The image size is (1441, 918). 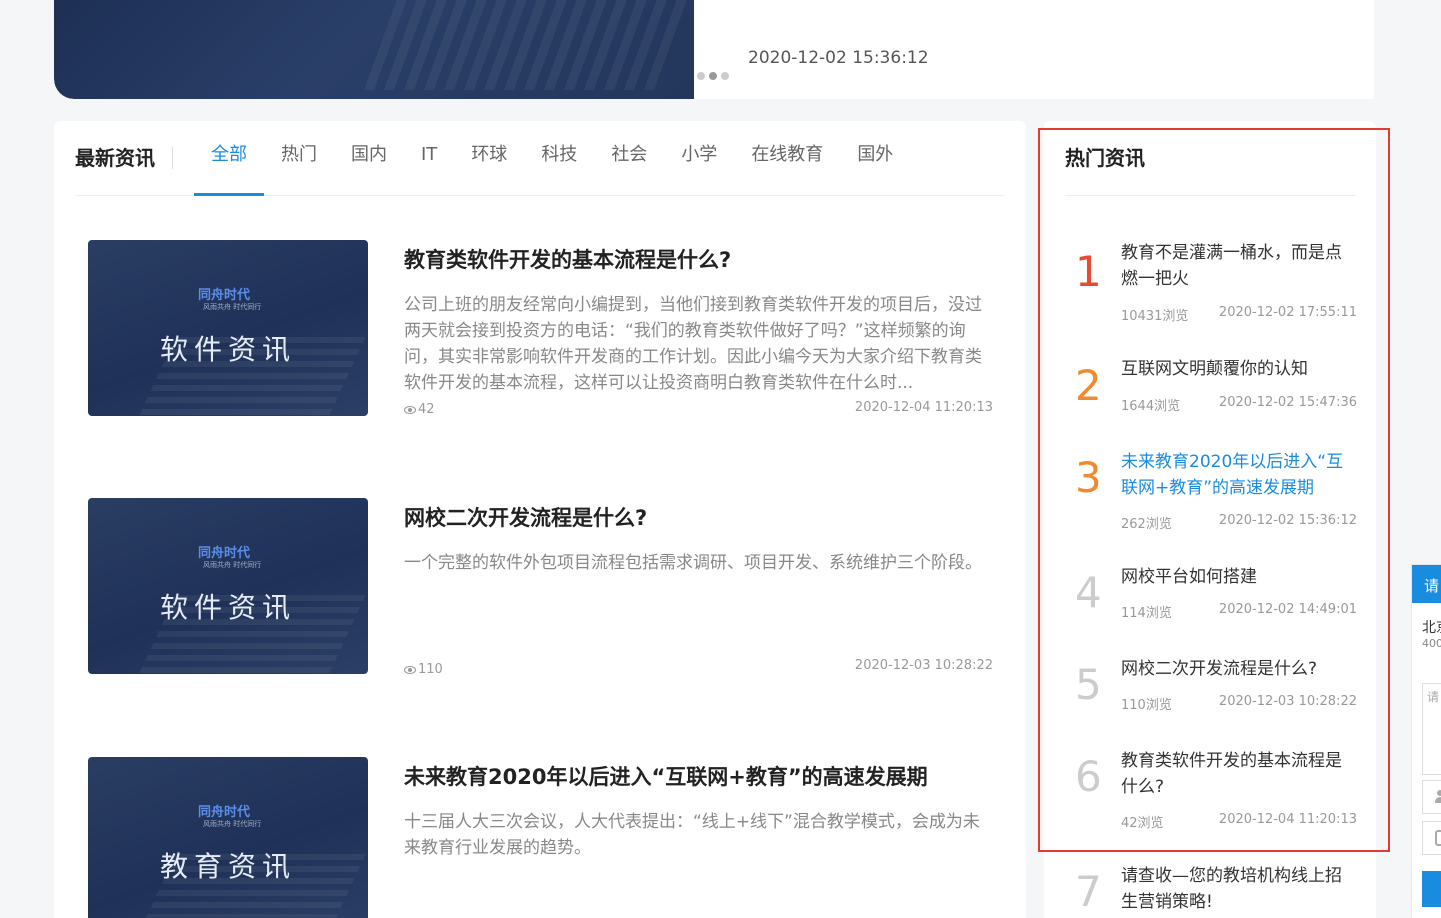 I want to click on hot-rank: 6, so click(x=1088, y=776).